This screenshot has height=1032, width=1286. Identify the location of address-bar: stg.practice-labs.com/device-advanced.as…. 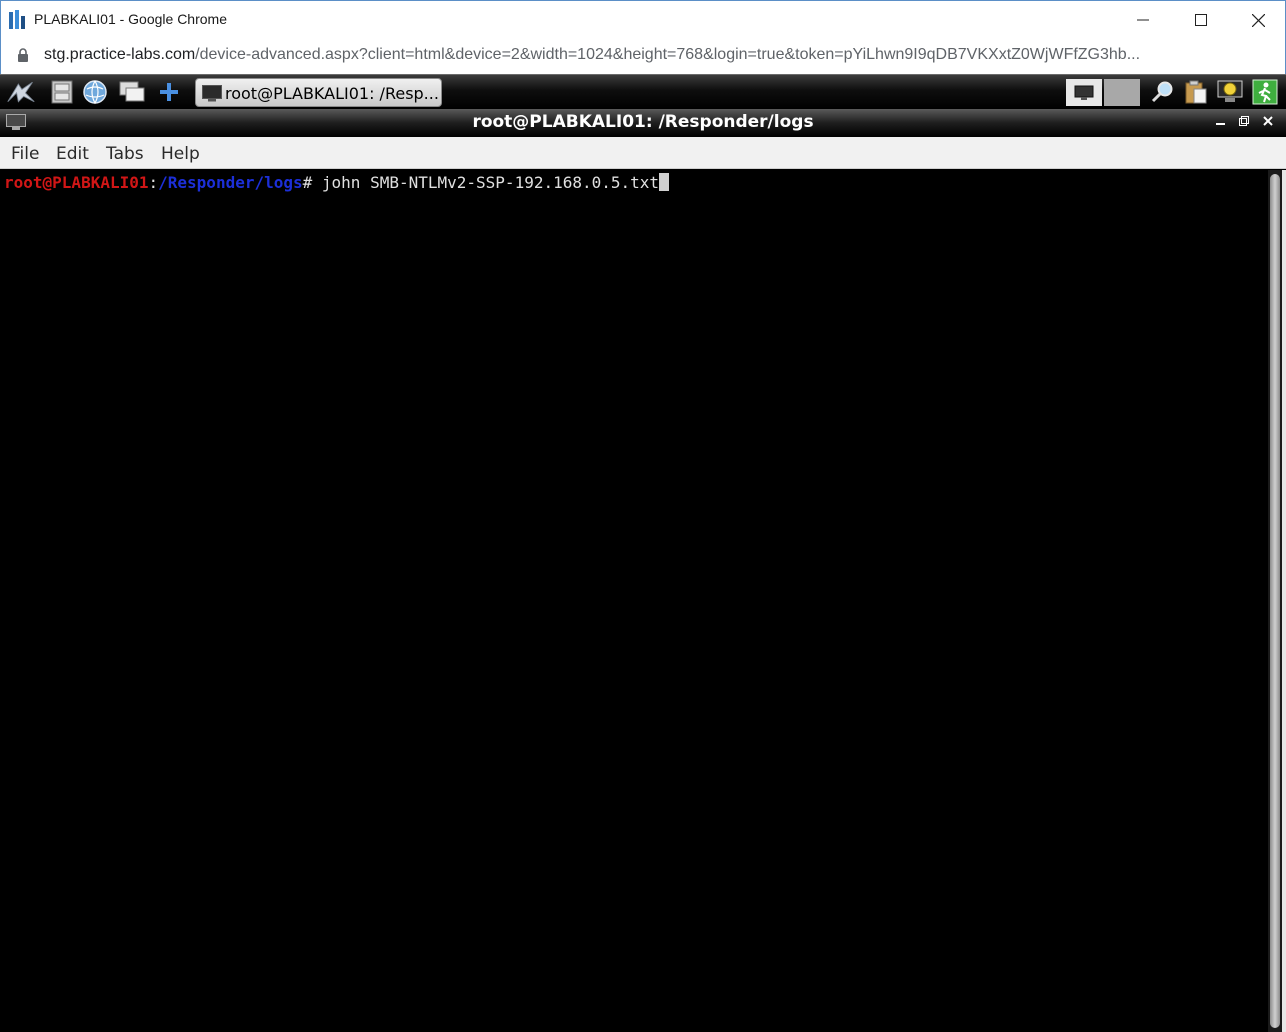
(643, 56).